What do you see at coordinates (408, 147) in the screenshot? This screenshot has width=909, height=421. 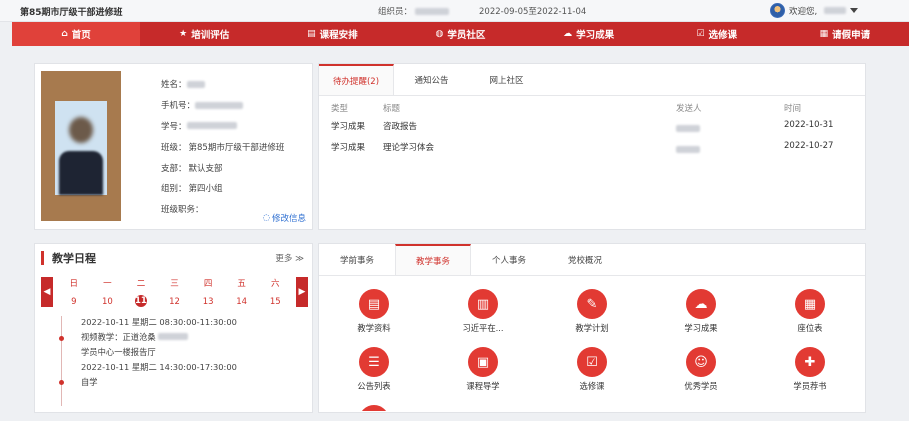 I see `row-title: 理论学习体会` at bounding box center [408, 147].